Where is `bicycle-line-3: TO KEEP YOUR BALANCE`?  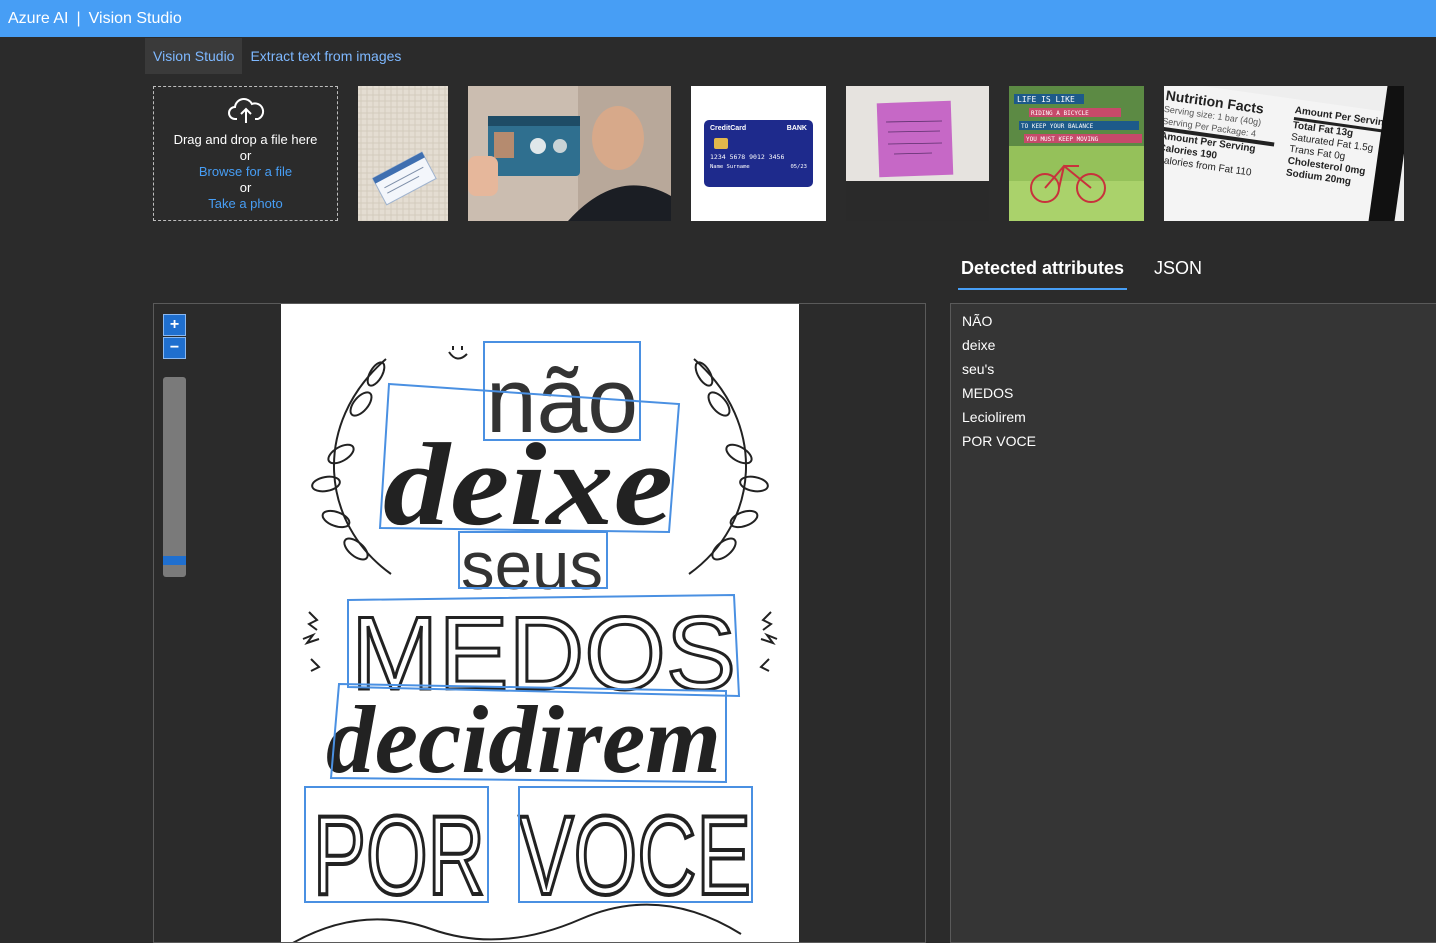
bicycle-line-3: TO KEEP YOUR BALANCE is located at coordinates (1057, 126).